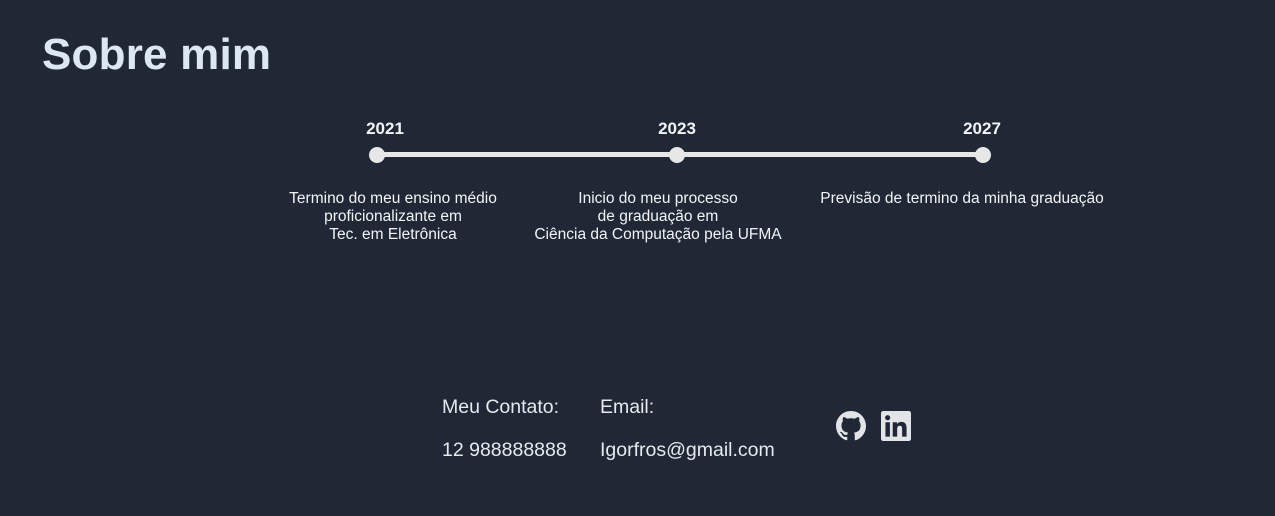 The height and width of the screenshot is (516, 1275). Describe the element at coordinates (385, 128) in the screenshot. I see `timeline-year-2021: 2021` at that location.